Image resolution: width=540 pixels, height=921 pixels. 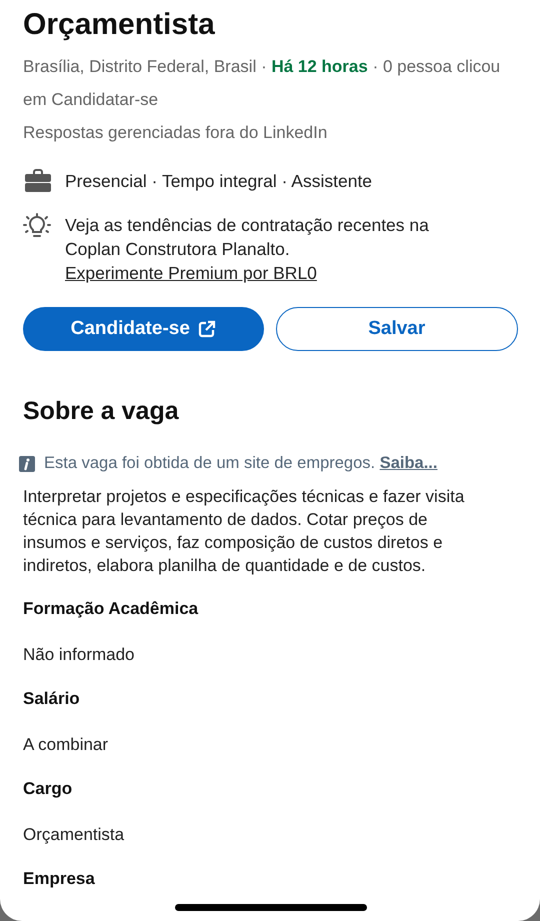 I want to click on field-value: Orçamentista, so click(x=74, y=835).